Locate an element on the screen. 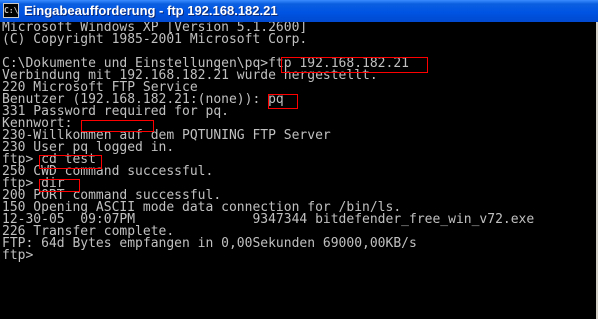  console-line: ftp> is located at coordinates (18, 255).